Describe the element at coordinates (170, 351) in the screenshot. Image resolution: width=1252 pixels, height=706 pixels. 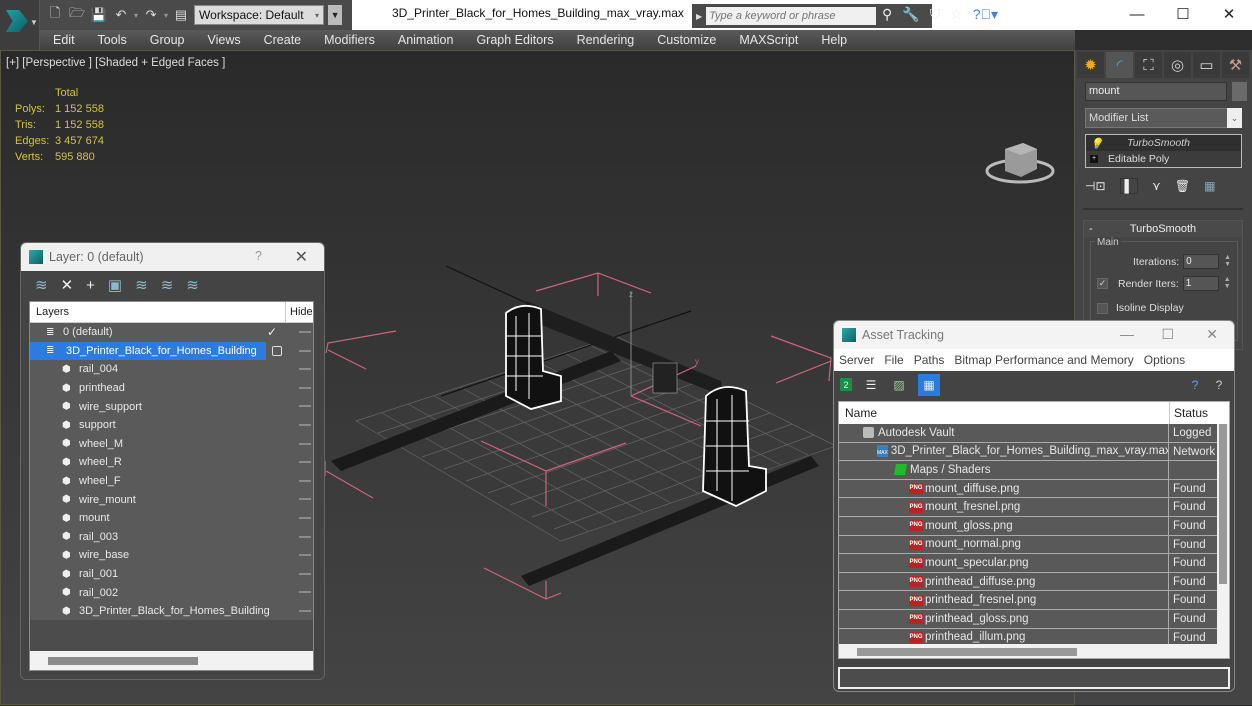
I see `layer-row: ≣ 3D_Printer_Black_for_Homes_Building` at that location.